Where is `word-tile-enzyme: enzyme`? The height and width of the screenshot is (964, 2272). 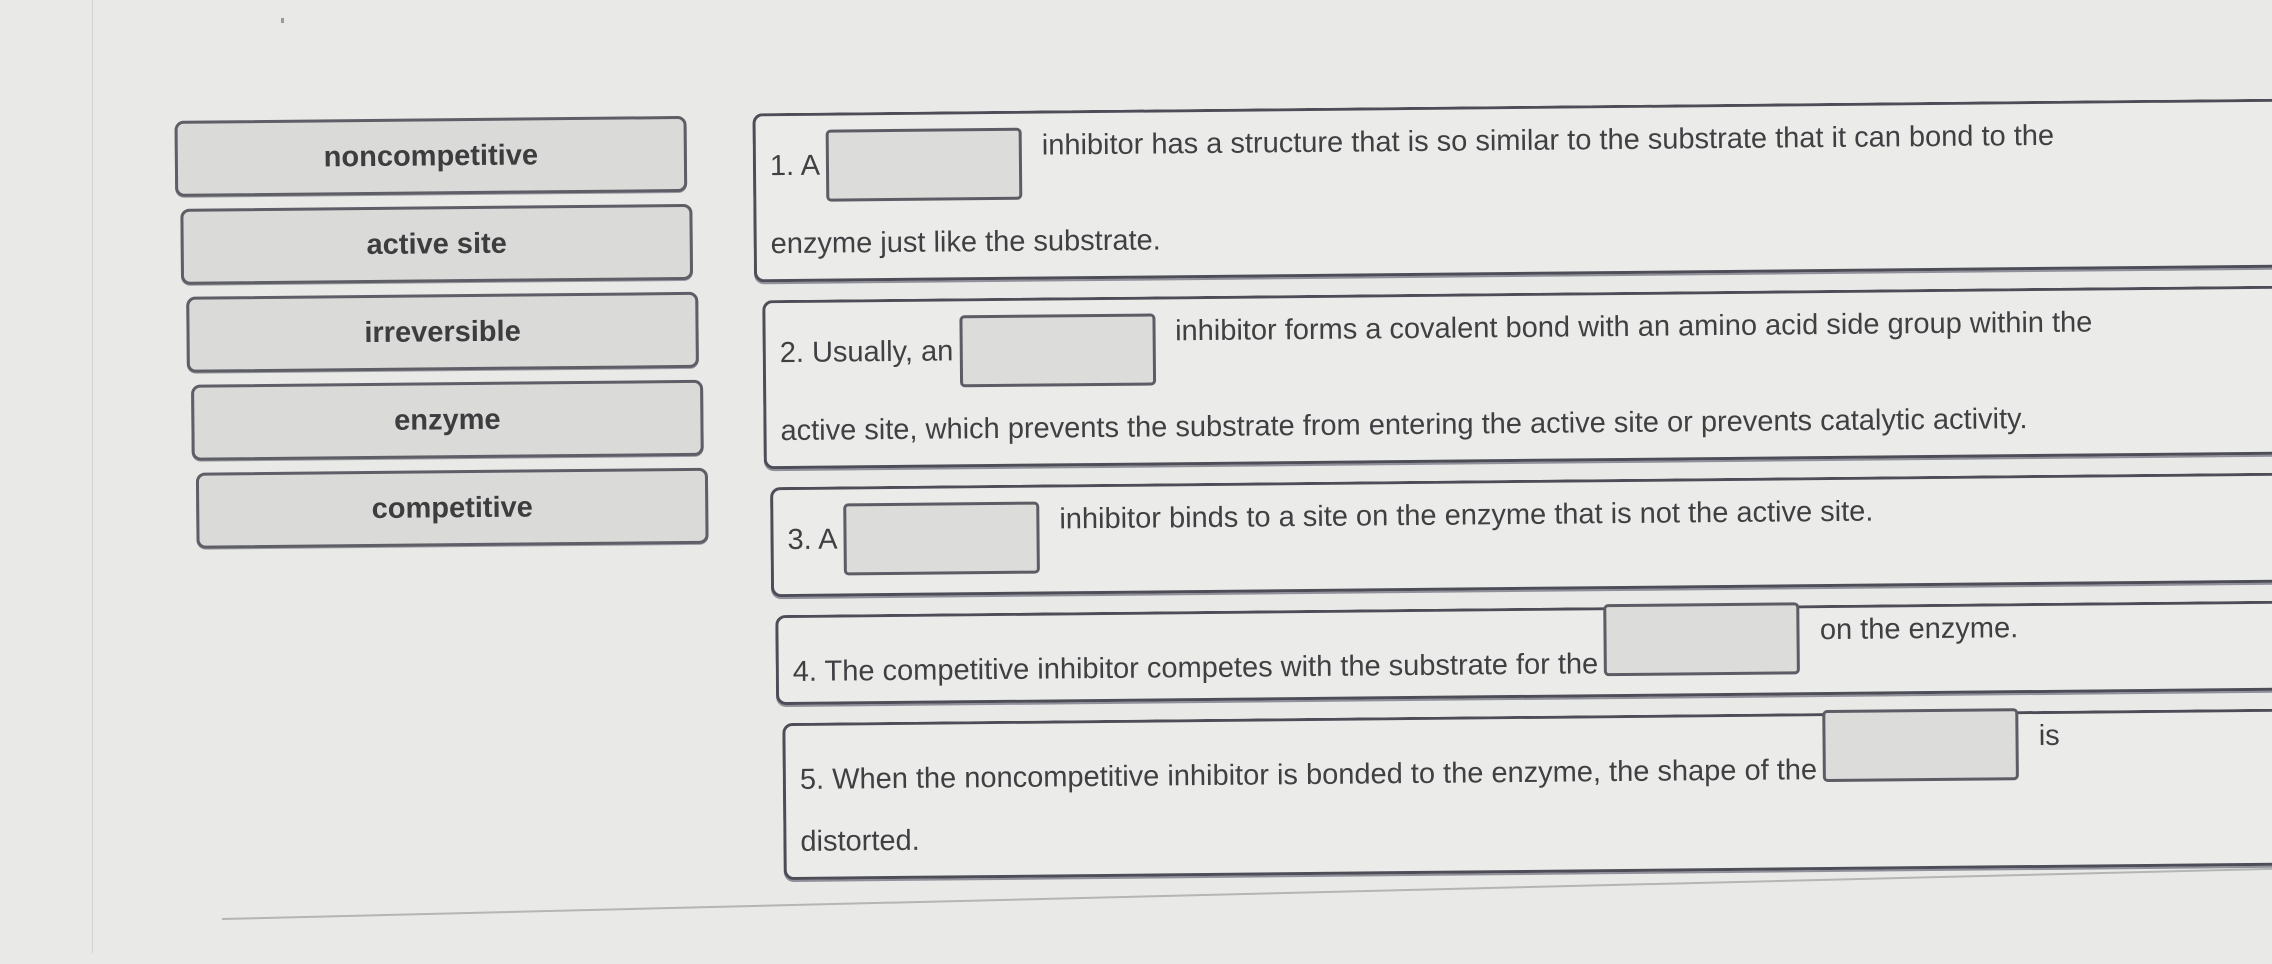 word-tile-enzyme: enzyme is located at coordinates (447, 420).